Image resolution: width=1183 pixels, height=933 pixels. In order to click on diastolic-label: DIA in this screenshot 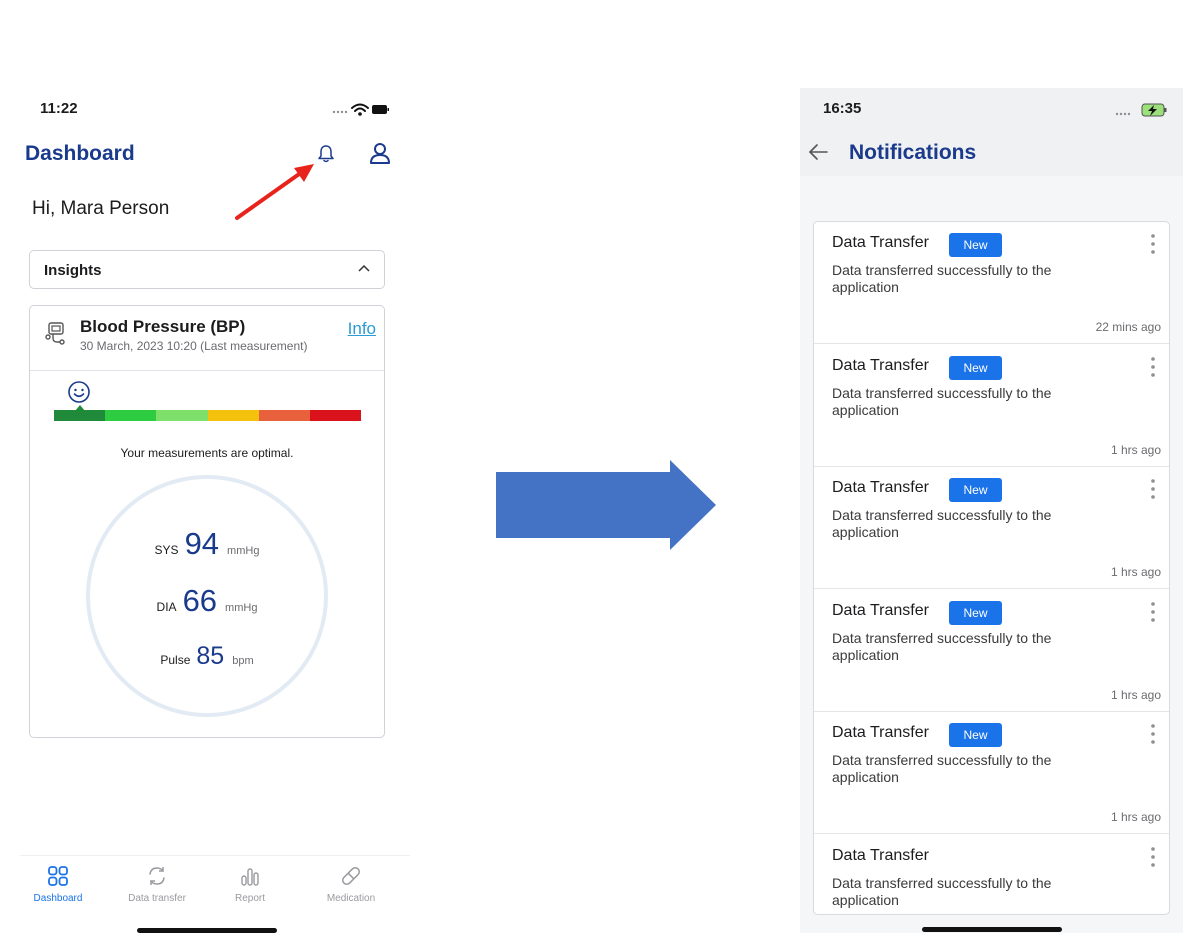, I will do `click(166, 607)`.